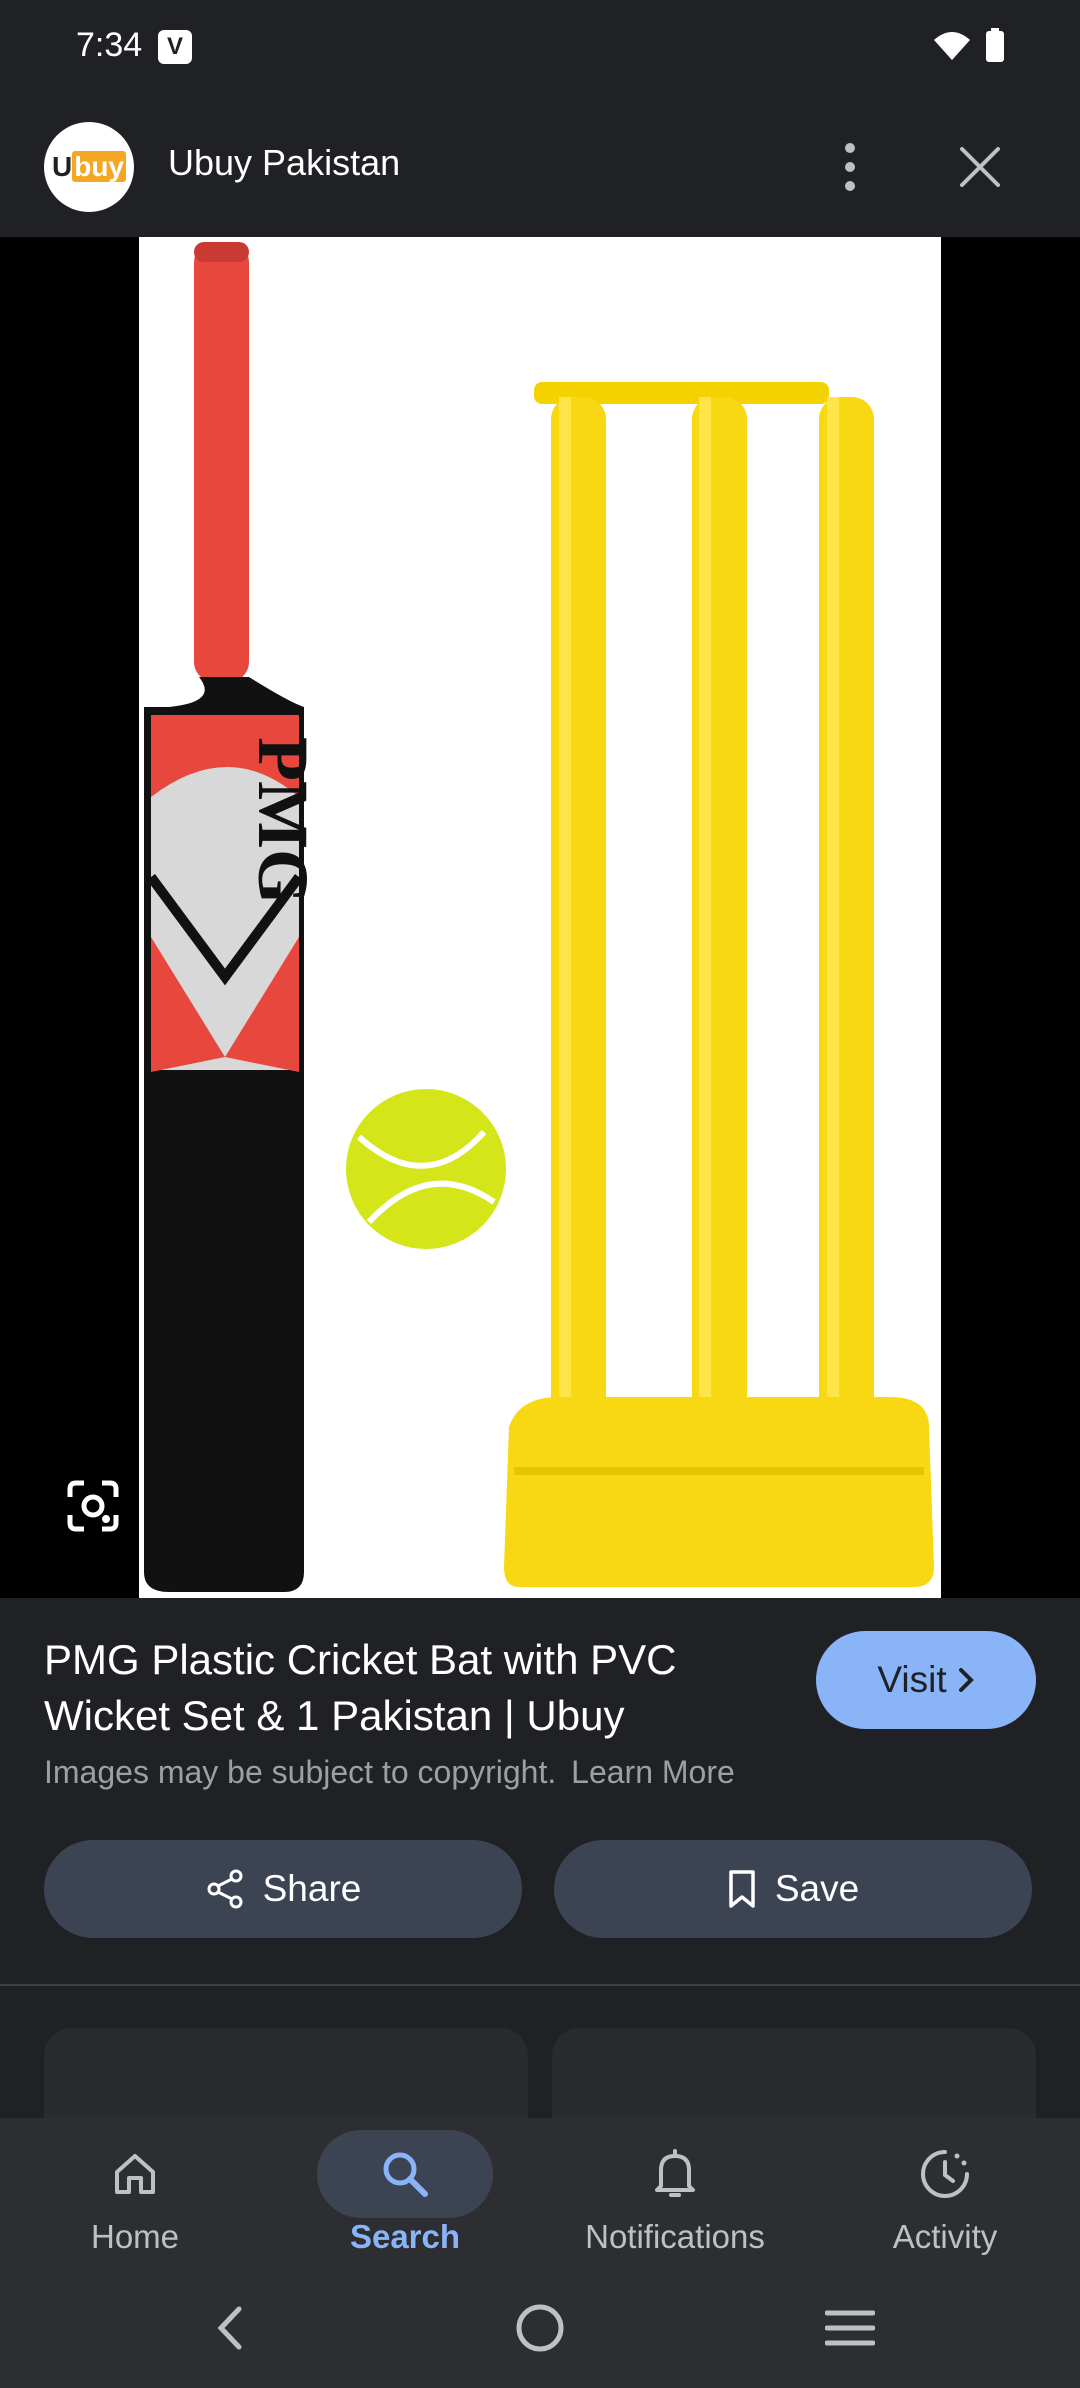 The image size is (1080, 2388). What do you see at coordinates (675, 2236) in the screenshot?
I see `nav-notifications-label: Notifications` at bounding box center [675, 2236].